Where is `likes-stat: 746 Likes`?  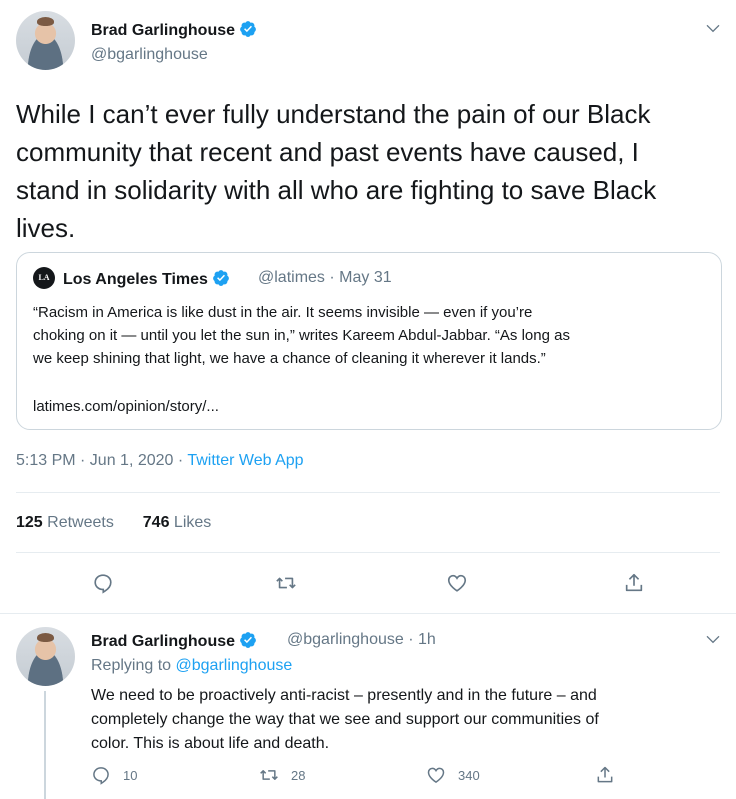
likes-stat: 746 Likes is located at coordinates (177, 522).